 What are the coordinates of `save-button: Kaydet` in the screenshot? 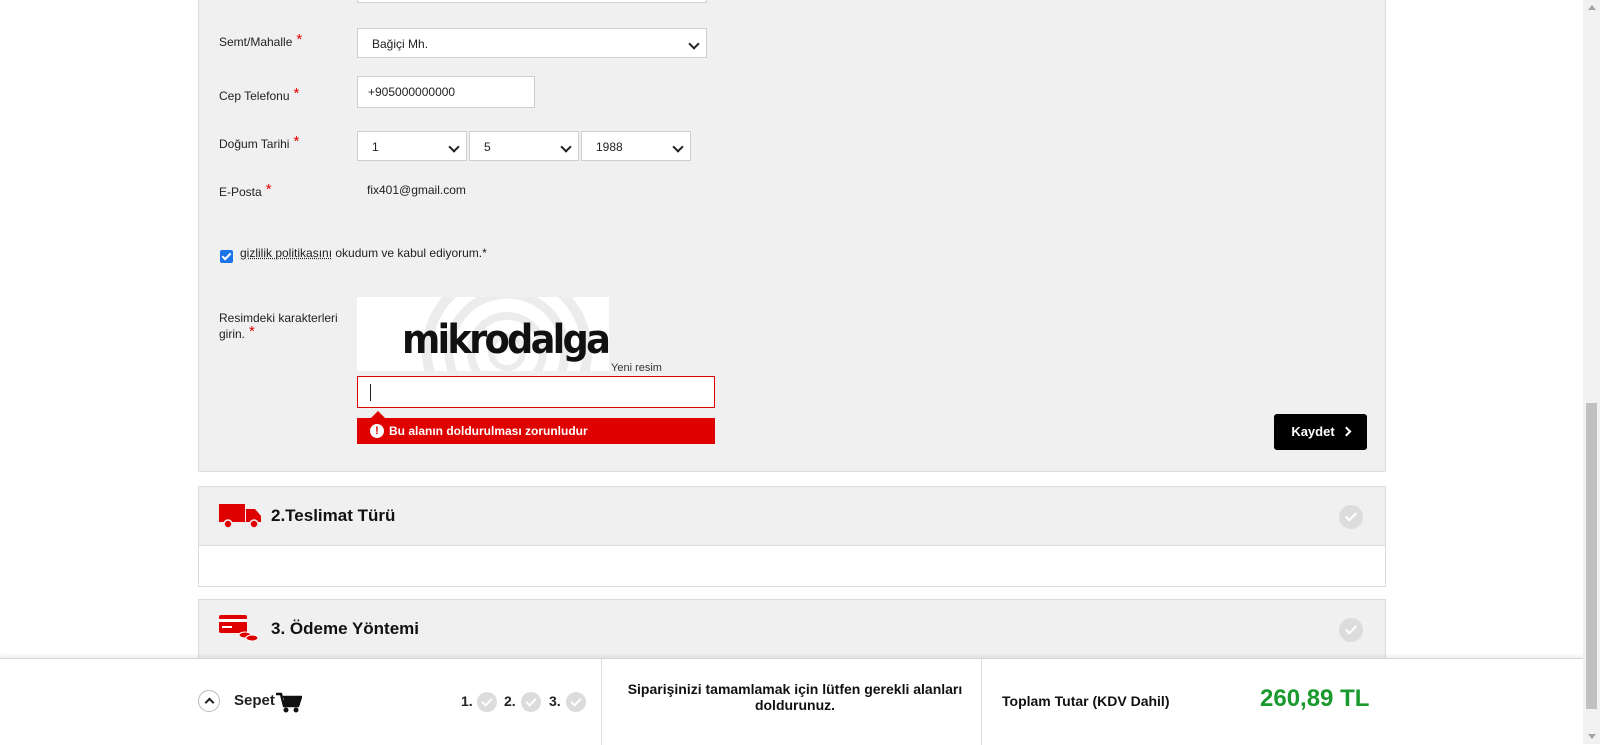 It's located at (1320, 432).